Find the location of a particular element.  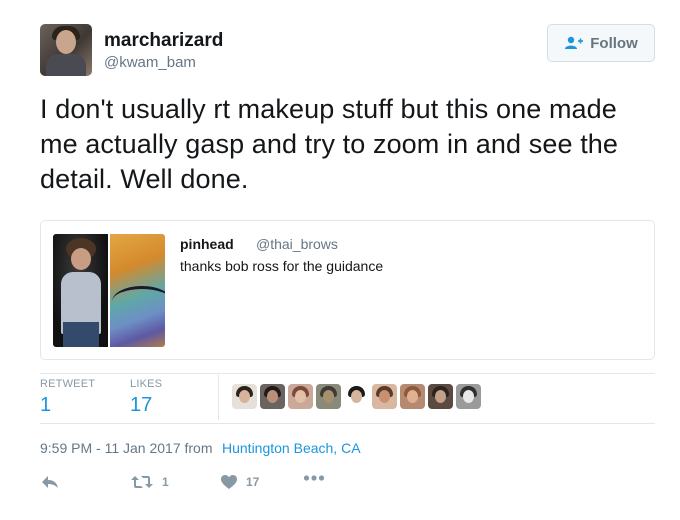

author-handle: @kwam_bam is located at coordinates (150, 62).